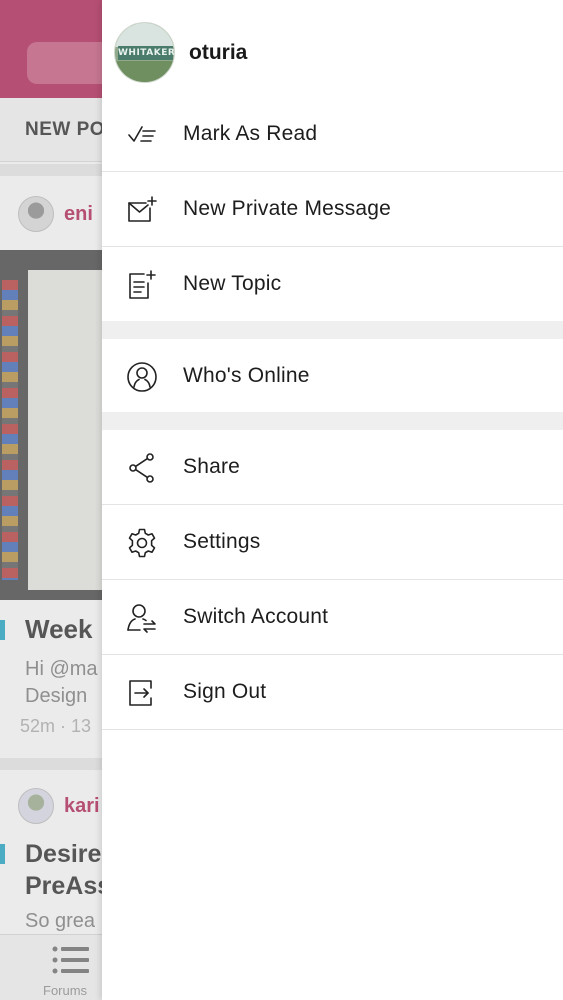 The height and width of the screenshot is (1000, 563). I want to click on profile-header: WHITAKER oturia, so click(332, 49).